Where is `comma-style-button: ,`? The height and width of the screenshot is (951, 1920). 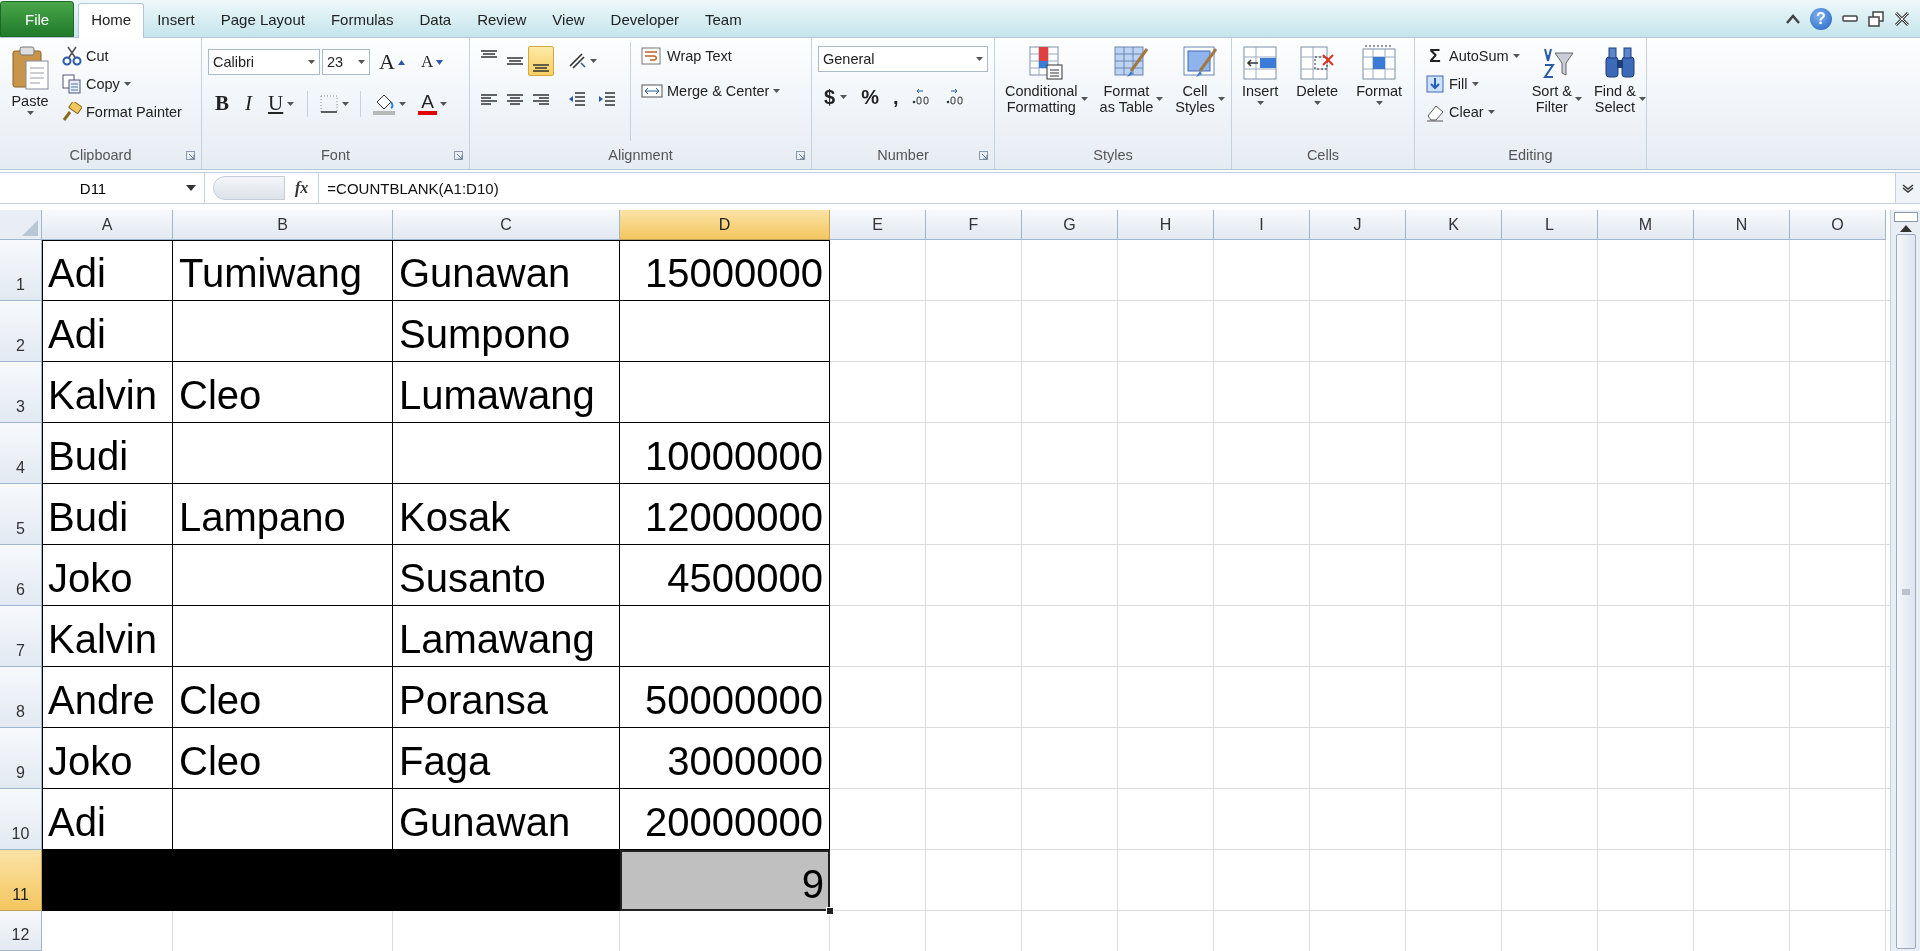 comma-style-button: , is located at coordinates (895, 97).